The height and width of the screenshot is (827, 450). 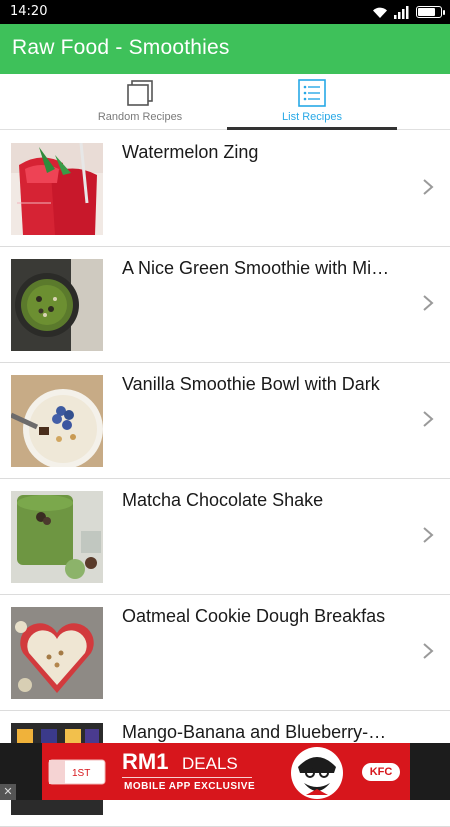 I want to click on loyalty-card-icon: 1ST, so click(x=77, y=772).